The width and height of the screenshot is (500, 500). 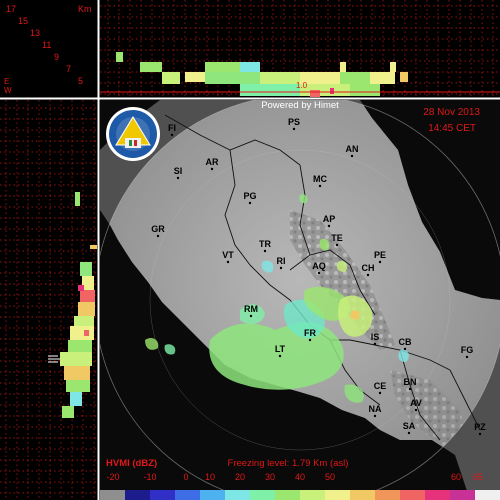 I want to click on city-code: GR, so click(x=158, y=229).